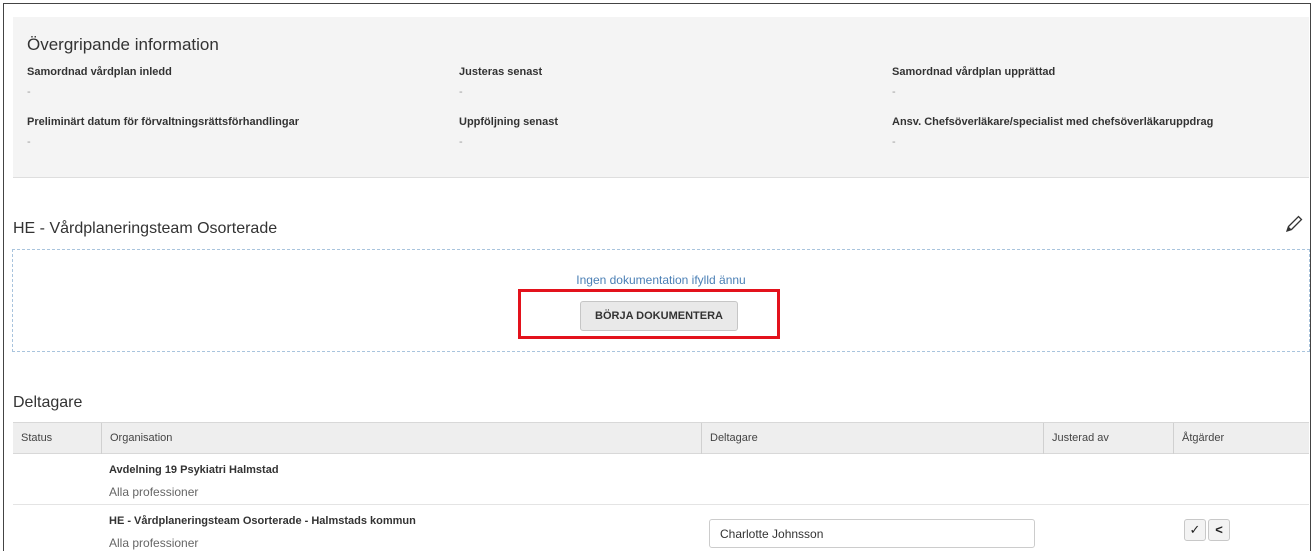 Image resolution: width=1315 pixels, height=551 pixels. Describe the element at coordinates (99, 72) in the screenshot. I see `field-label: Samordnad vårdplan inledd` at that location.